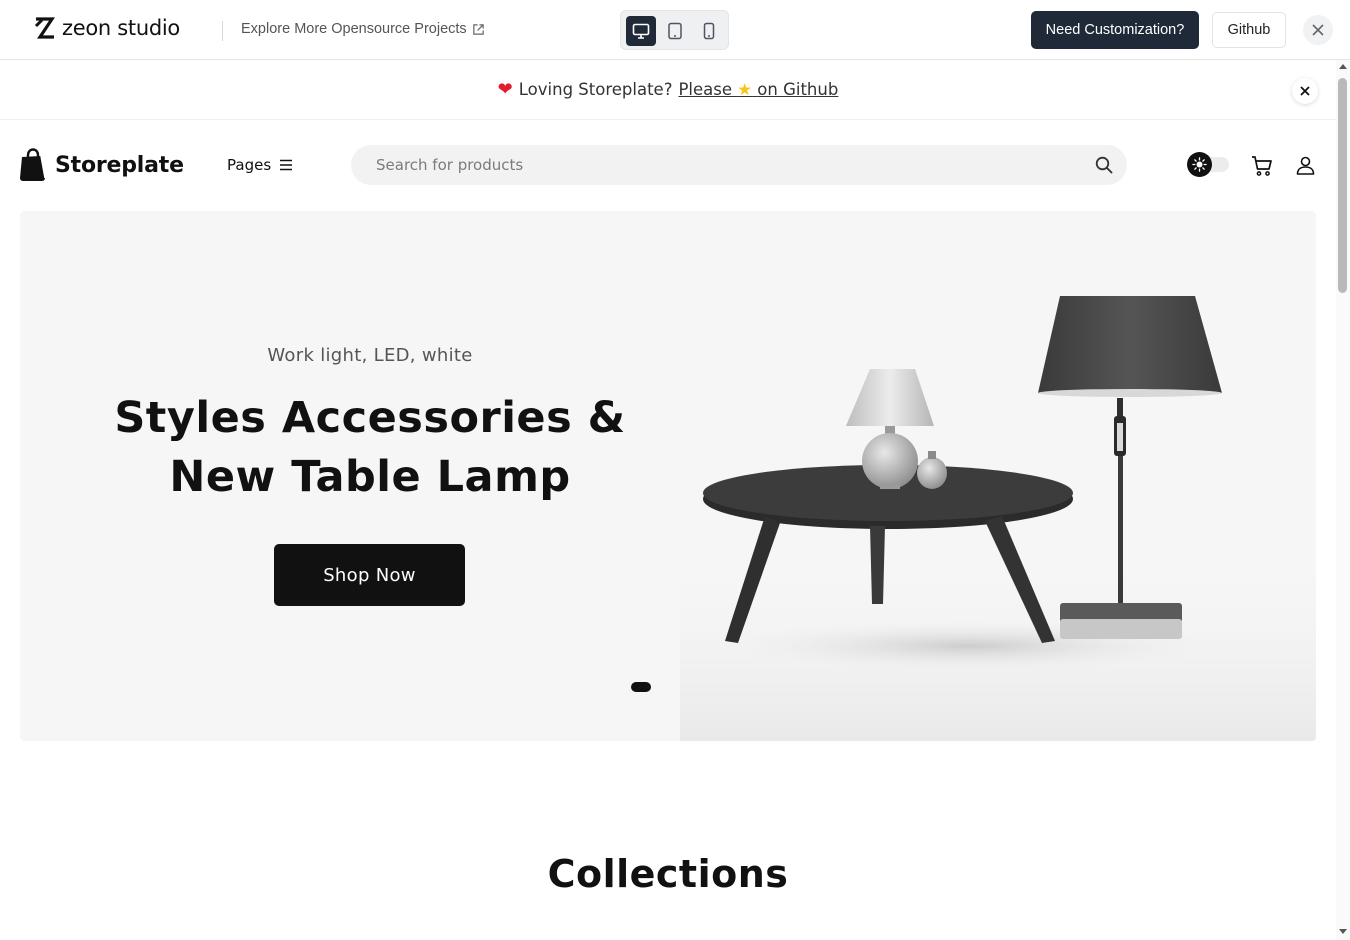 The image size is (1350, 940). I want to click on github-star-link-text-2: on Github, so click(798, 89).